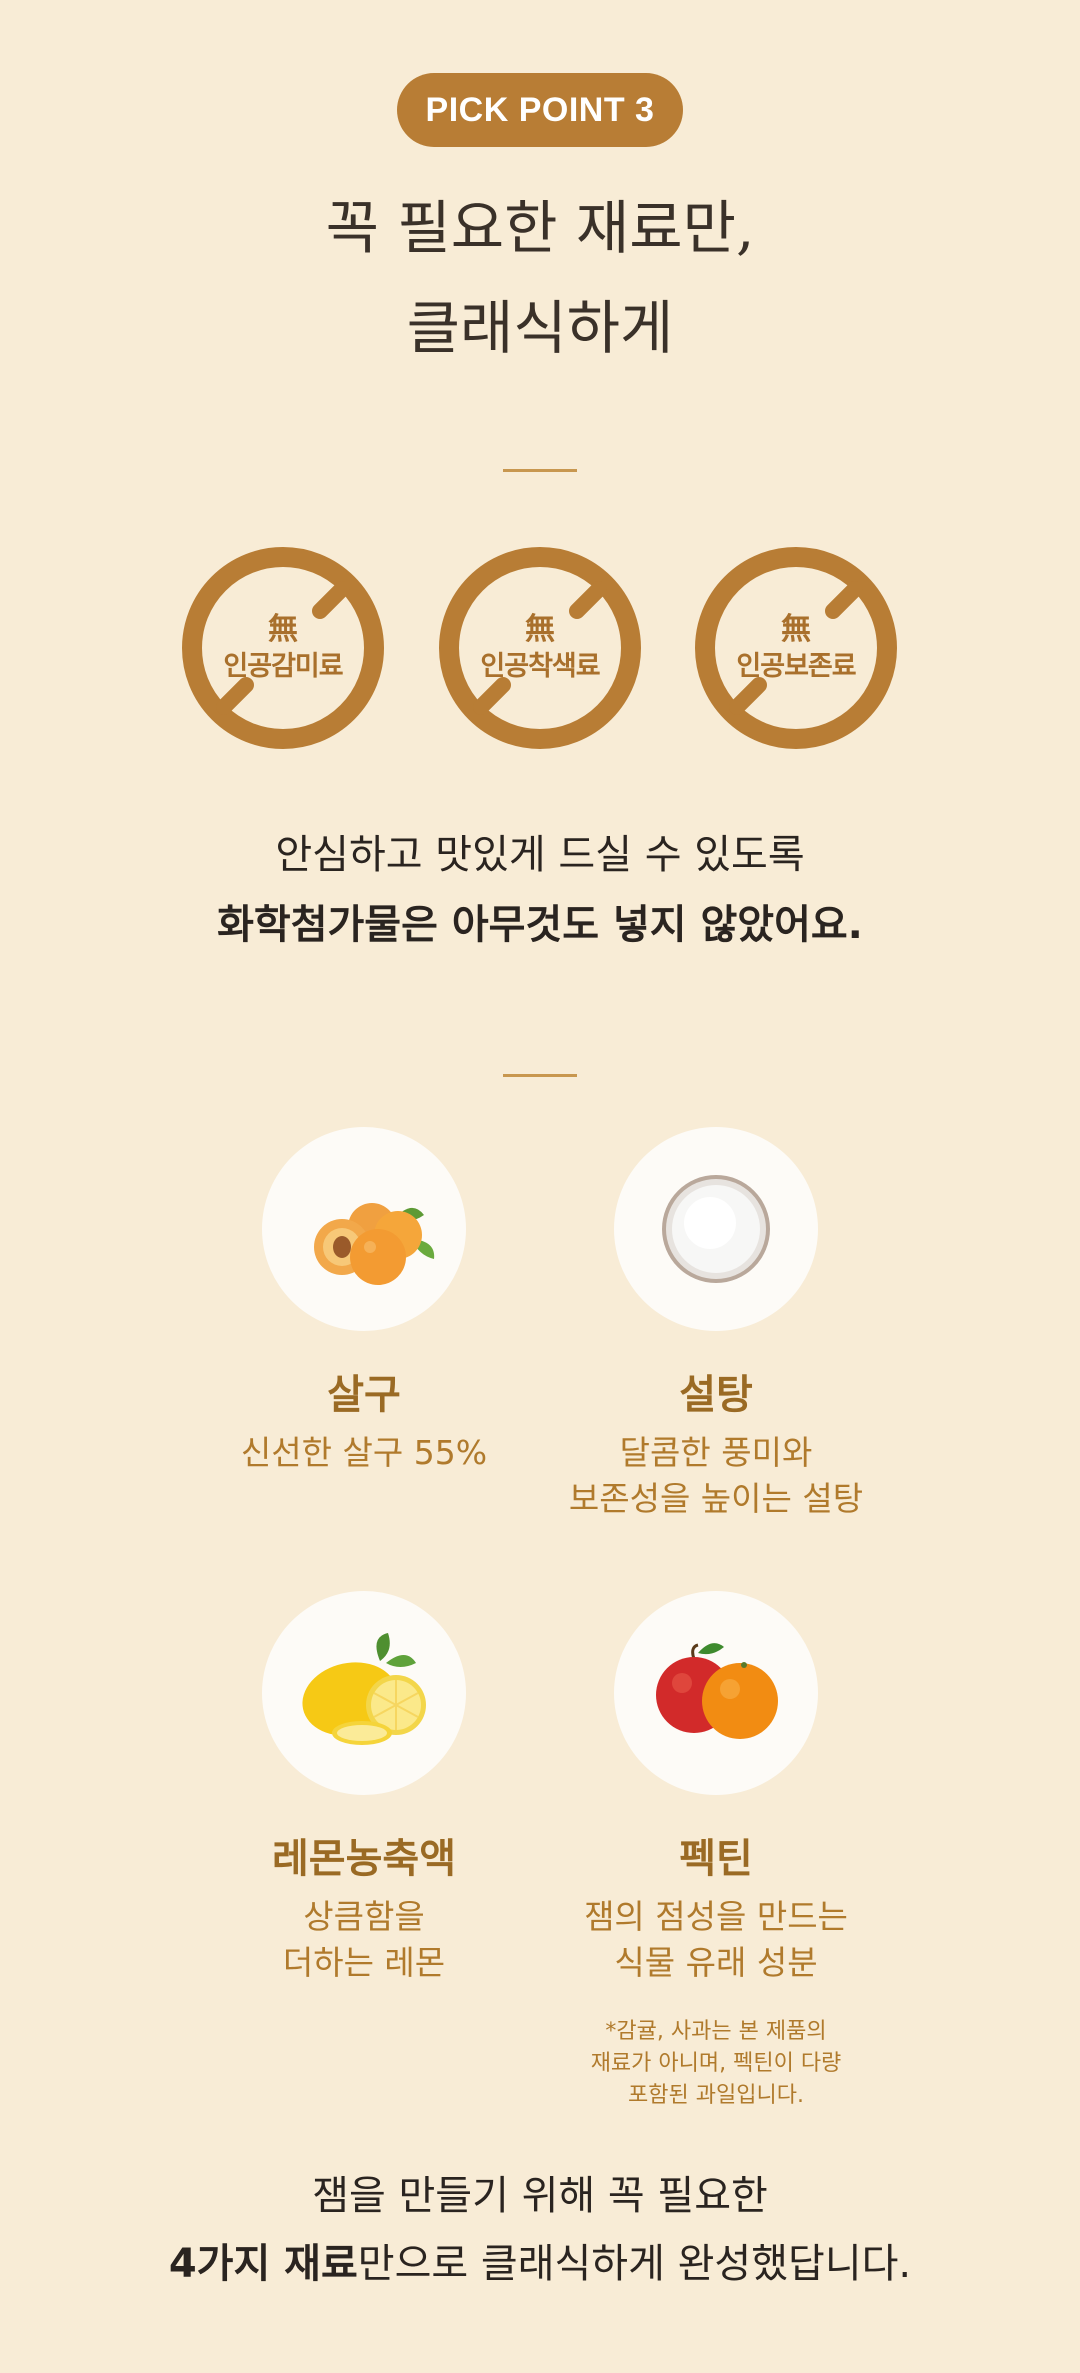 The image size is (1080, 2373). Describe the element at coordinates (634, 2264) in the screenshot. I see `closing-rest: 만으로 클래식하게 완성했답니다.` at that location.